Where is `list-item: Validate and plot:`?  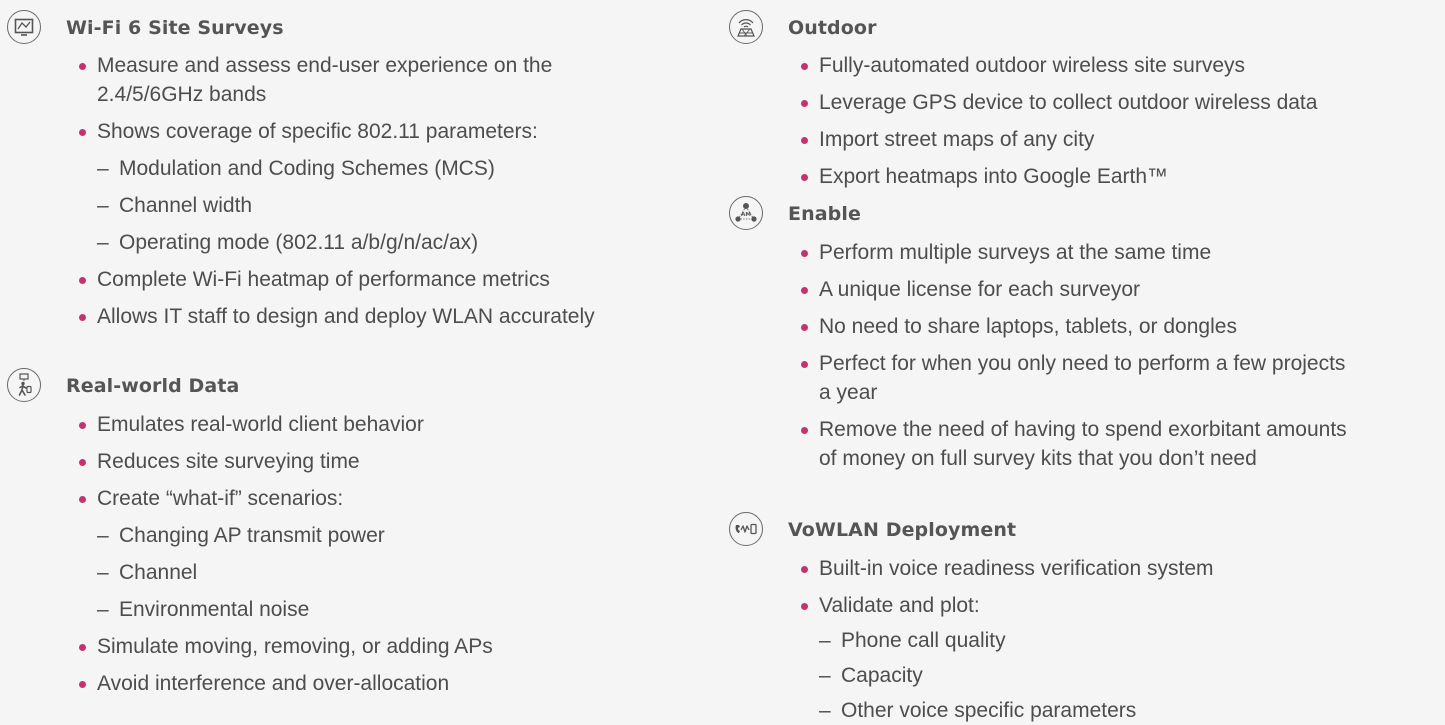 list-item: Validate and plot: is located at coordinates (1083, 605).